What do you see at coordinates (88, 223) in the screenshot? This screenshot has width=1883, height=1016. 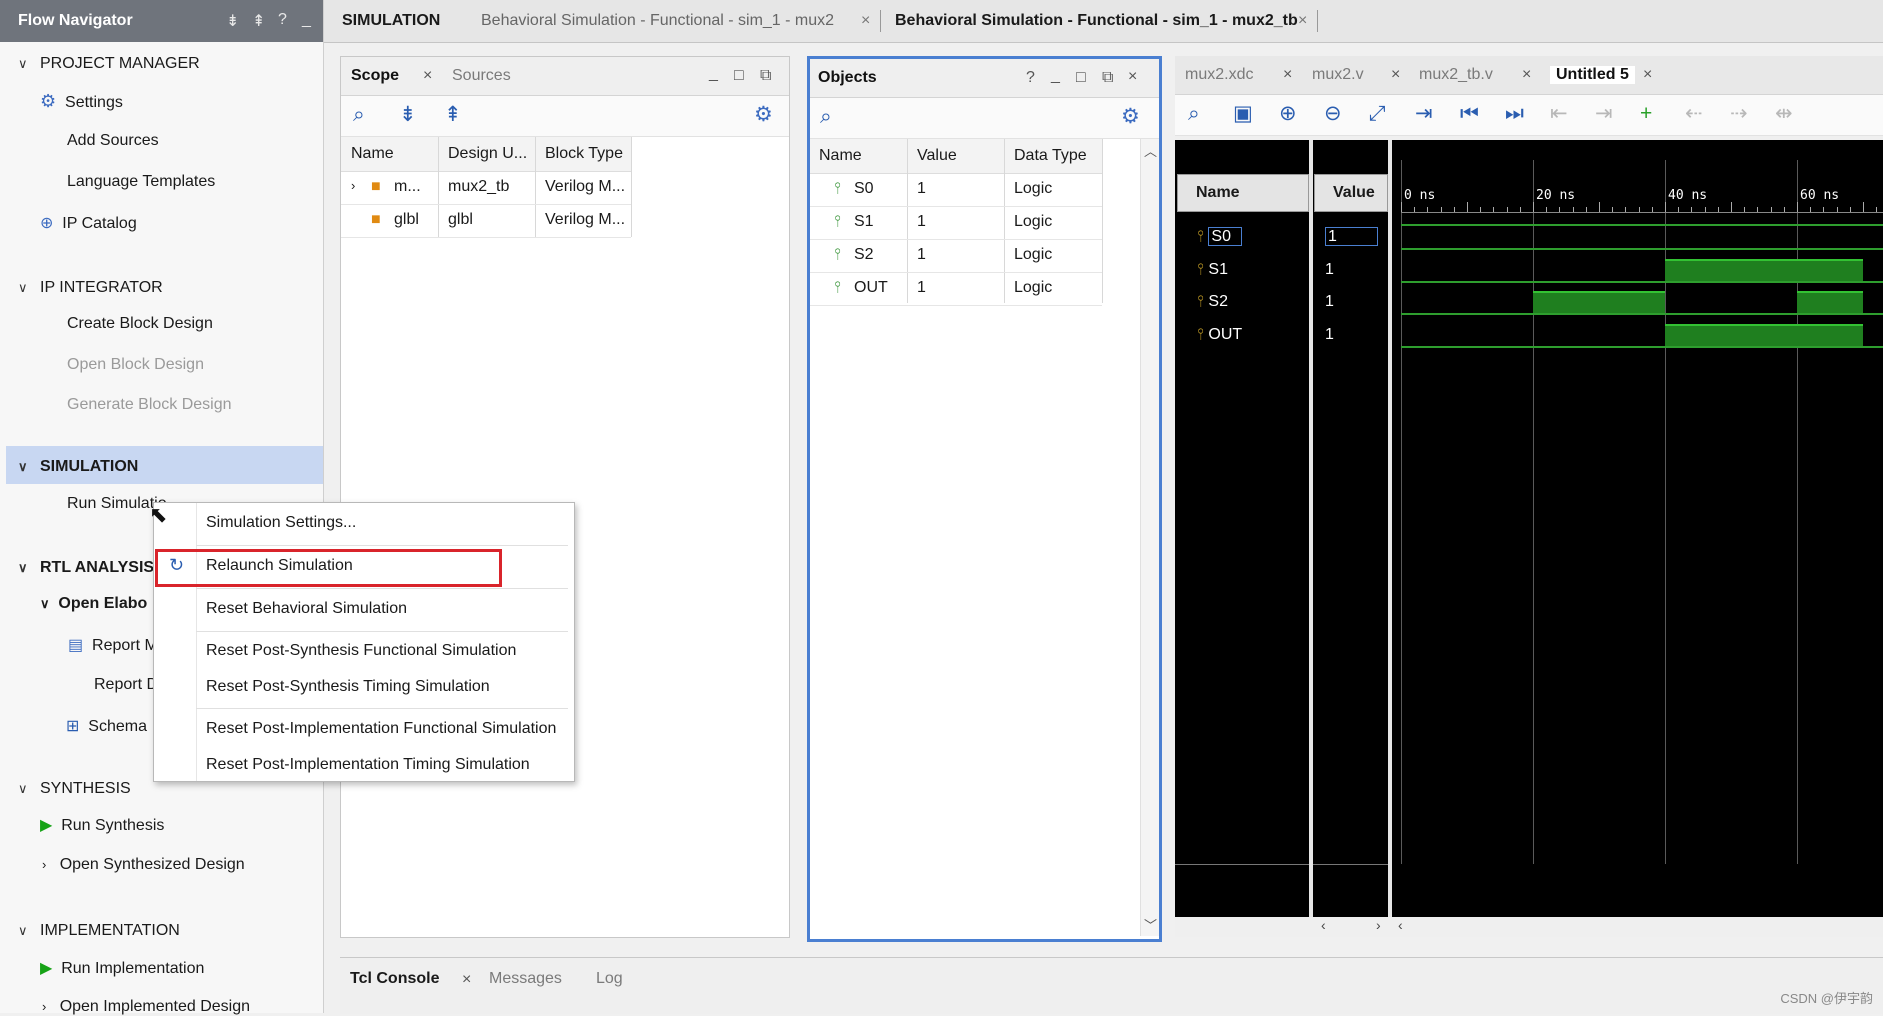 I see `nav-ip-catalog: ⊕ IP Catalog` at bounding box center [88, 223].